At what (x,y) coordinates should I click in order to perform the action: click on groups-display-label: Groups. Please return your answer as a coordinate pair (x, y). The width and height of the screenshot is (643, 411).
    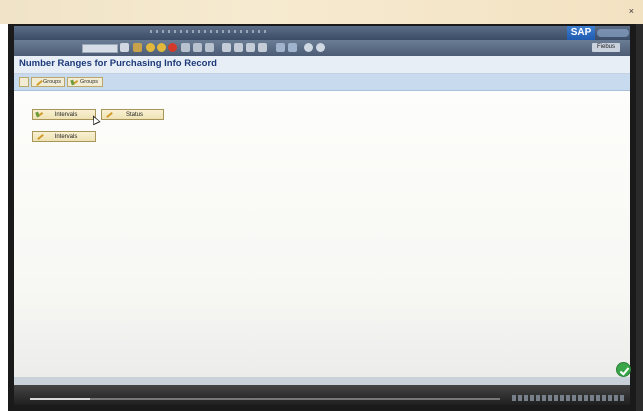
    Looking at the image, I should click on (89, 82).